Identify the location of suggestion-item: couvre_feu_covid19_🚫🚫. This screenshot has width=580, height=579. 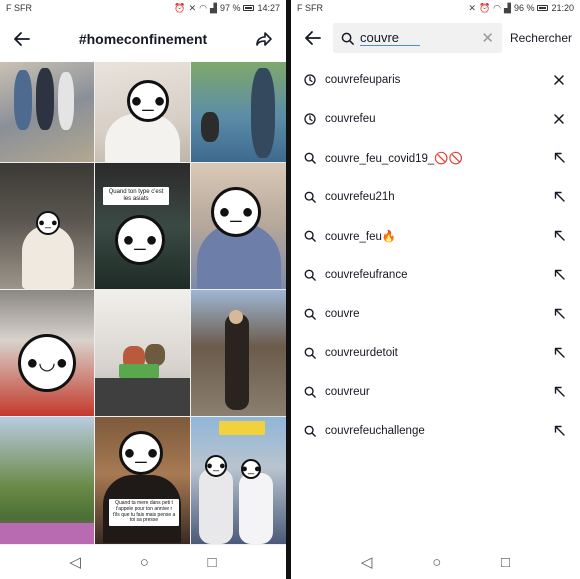
(435, 157).